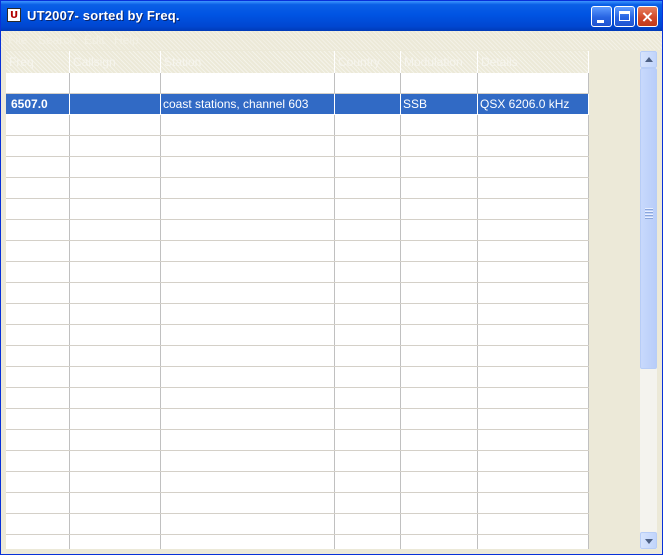 The width and height of the screenshot is (663, 555). Describe the element at coordinates (439, 62) in the screenshot. I see `column-header-modulation: Modulation` at that location.